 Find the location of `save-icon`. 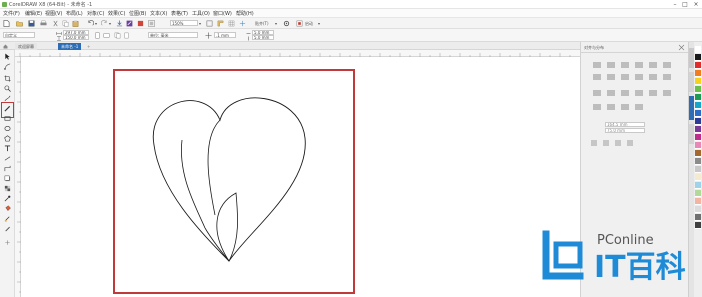

save-icon is located at coordinates (31, 23).